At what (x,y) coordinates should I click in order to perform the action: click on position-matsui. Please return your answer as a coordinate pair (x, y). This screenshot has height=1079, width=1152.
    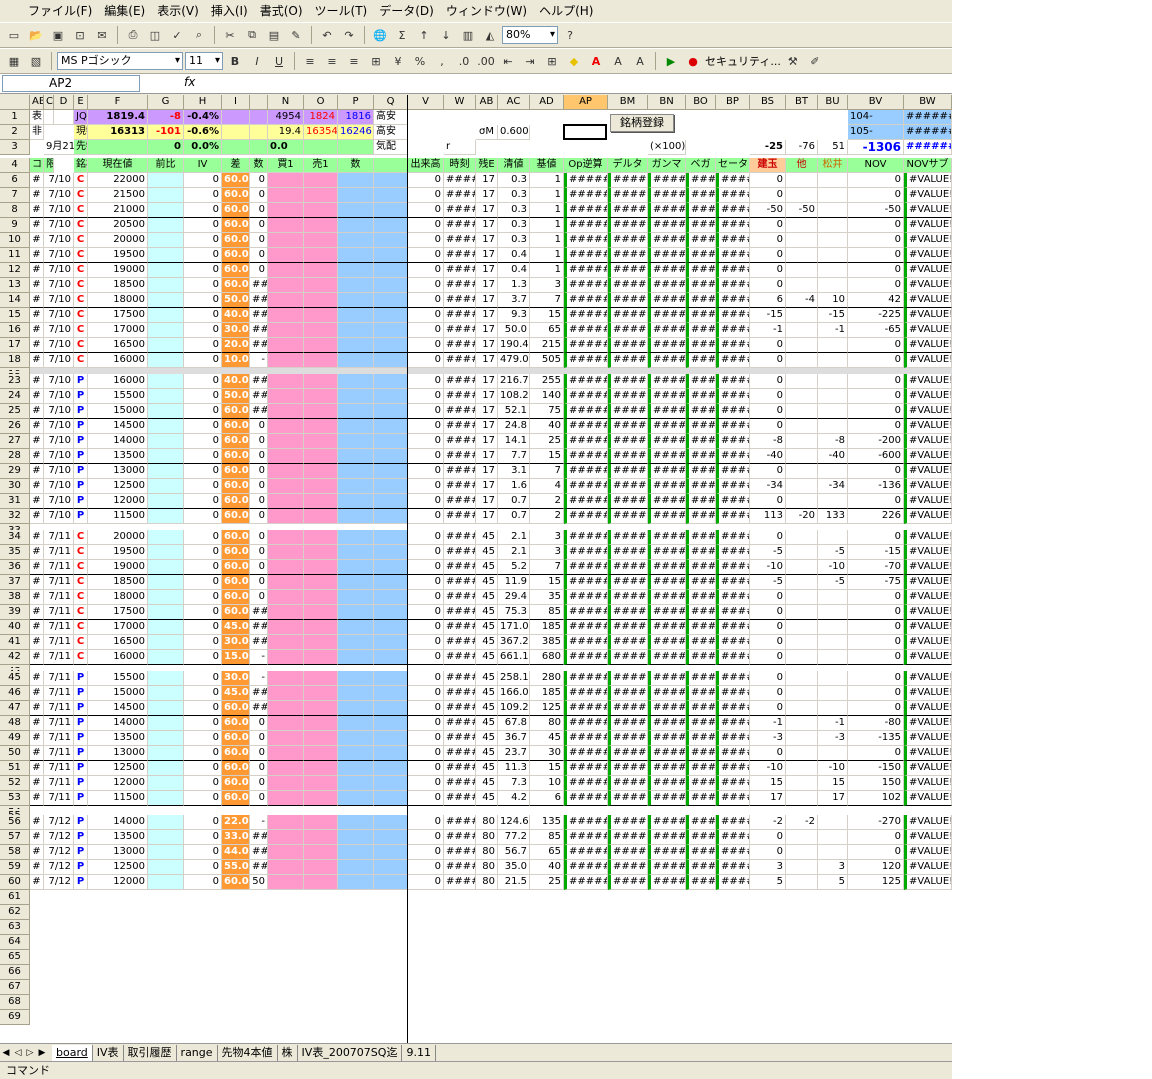
    Looking at the image, I should click on (833, 381).